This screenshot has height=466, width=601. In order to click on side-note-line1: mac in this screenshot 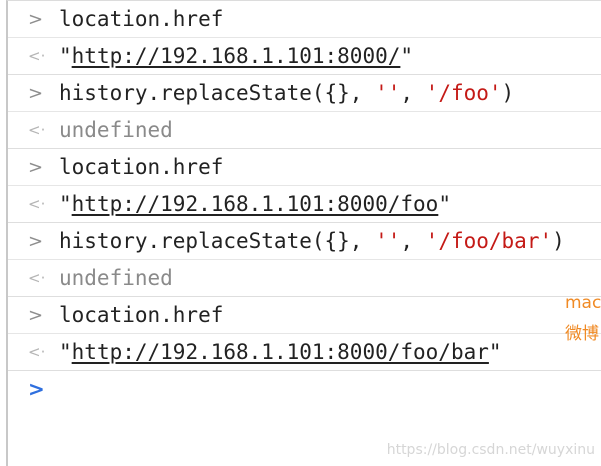, I will do `click(583, 303)`.